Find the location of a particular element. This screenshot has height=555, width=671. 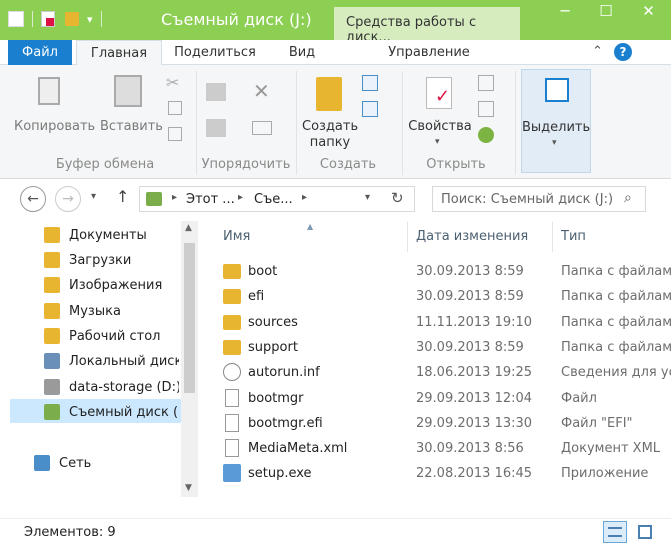

close-button: ✕ is located at coordinates (648, 12).